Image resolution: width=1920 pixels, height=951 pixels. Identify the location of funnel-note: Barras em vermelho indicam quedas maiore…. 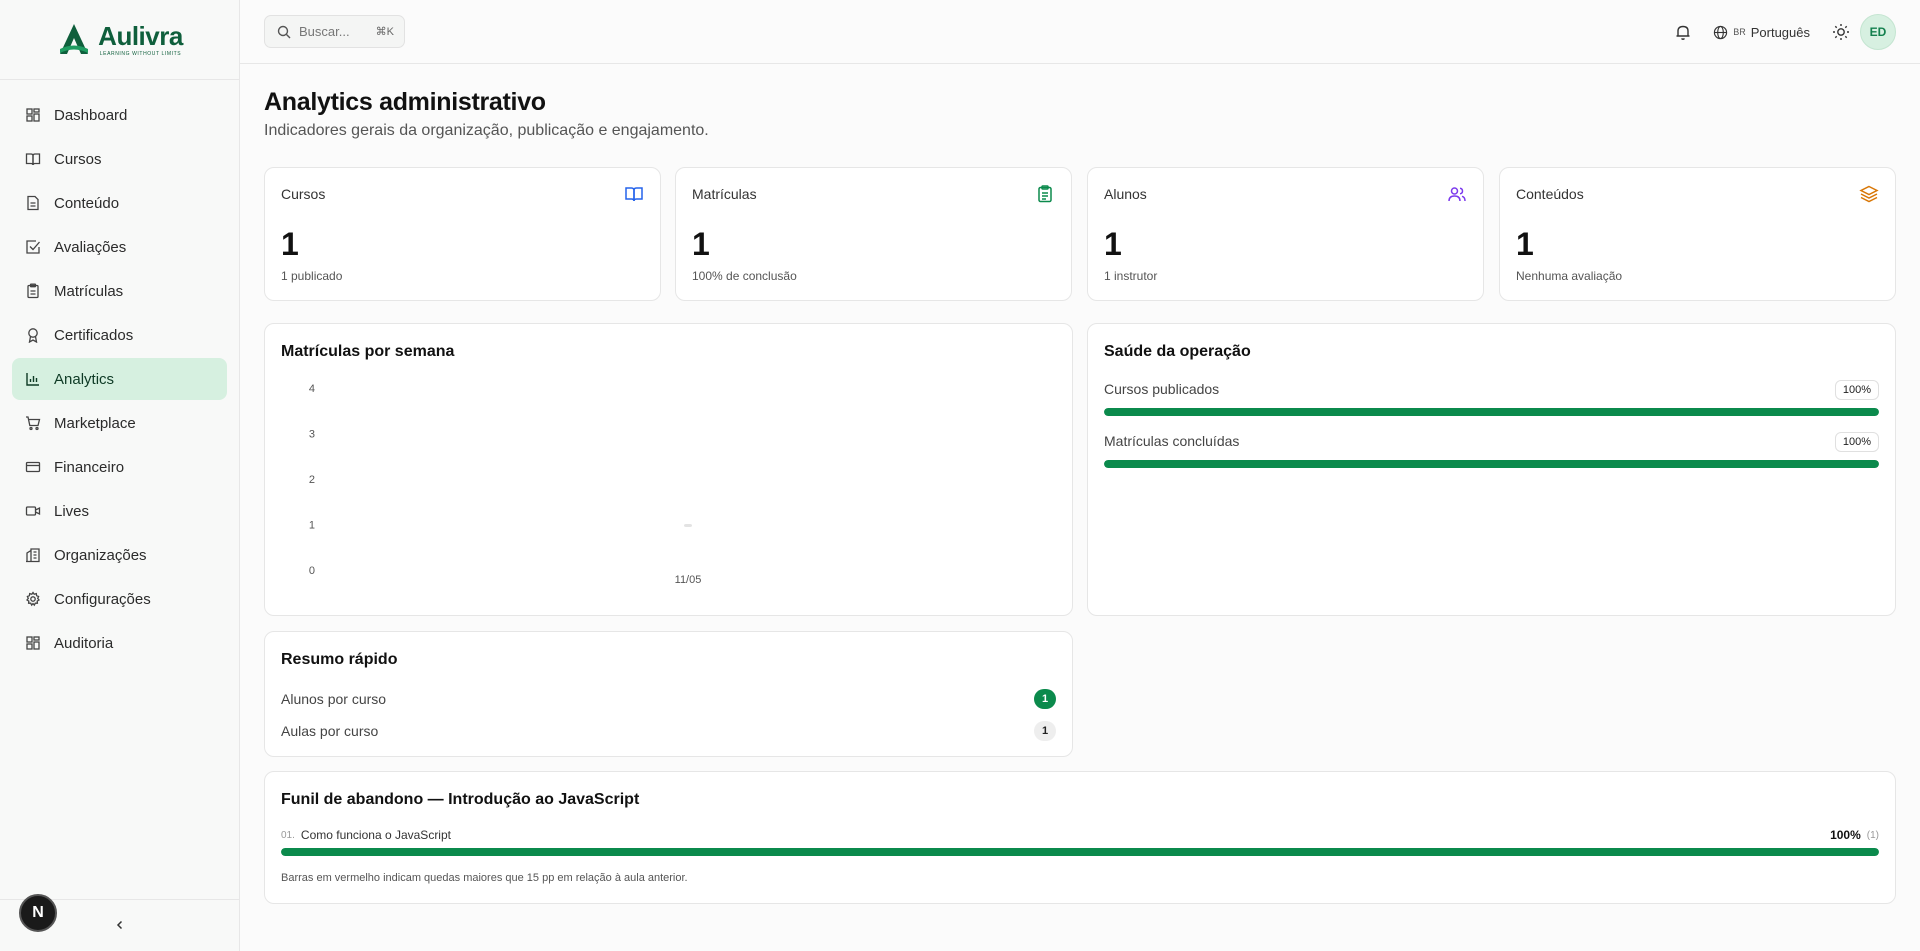
(484, 878).